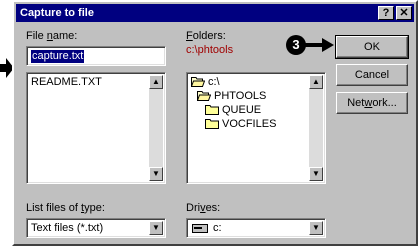 The image size is (418, 246). Describe the element at coordinates (240, 125) in the screenshot. I see `tree-item-vocfiles: VOCFILES` at that location.